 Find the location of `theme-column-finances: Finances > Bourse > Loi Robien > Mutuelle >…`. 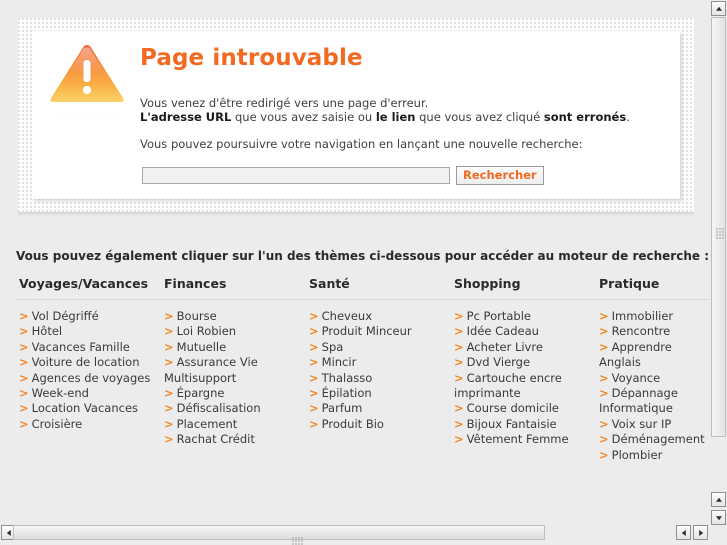

theme-column-finances: Finances > Bourse > Loi Robien > Mutuelle >… is located at coordinates (233, 369).